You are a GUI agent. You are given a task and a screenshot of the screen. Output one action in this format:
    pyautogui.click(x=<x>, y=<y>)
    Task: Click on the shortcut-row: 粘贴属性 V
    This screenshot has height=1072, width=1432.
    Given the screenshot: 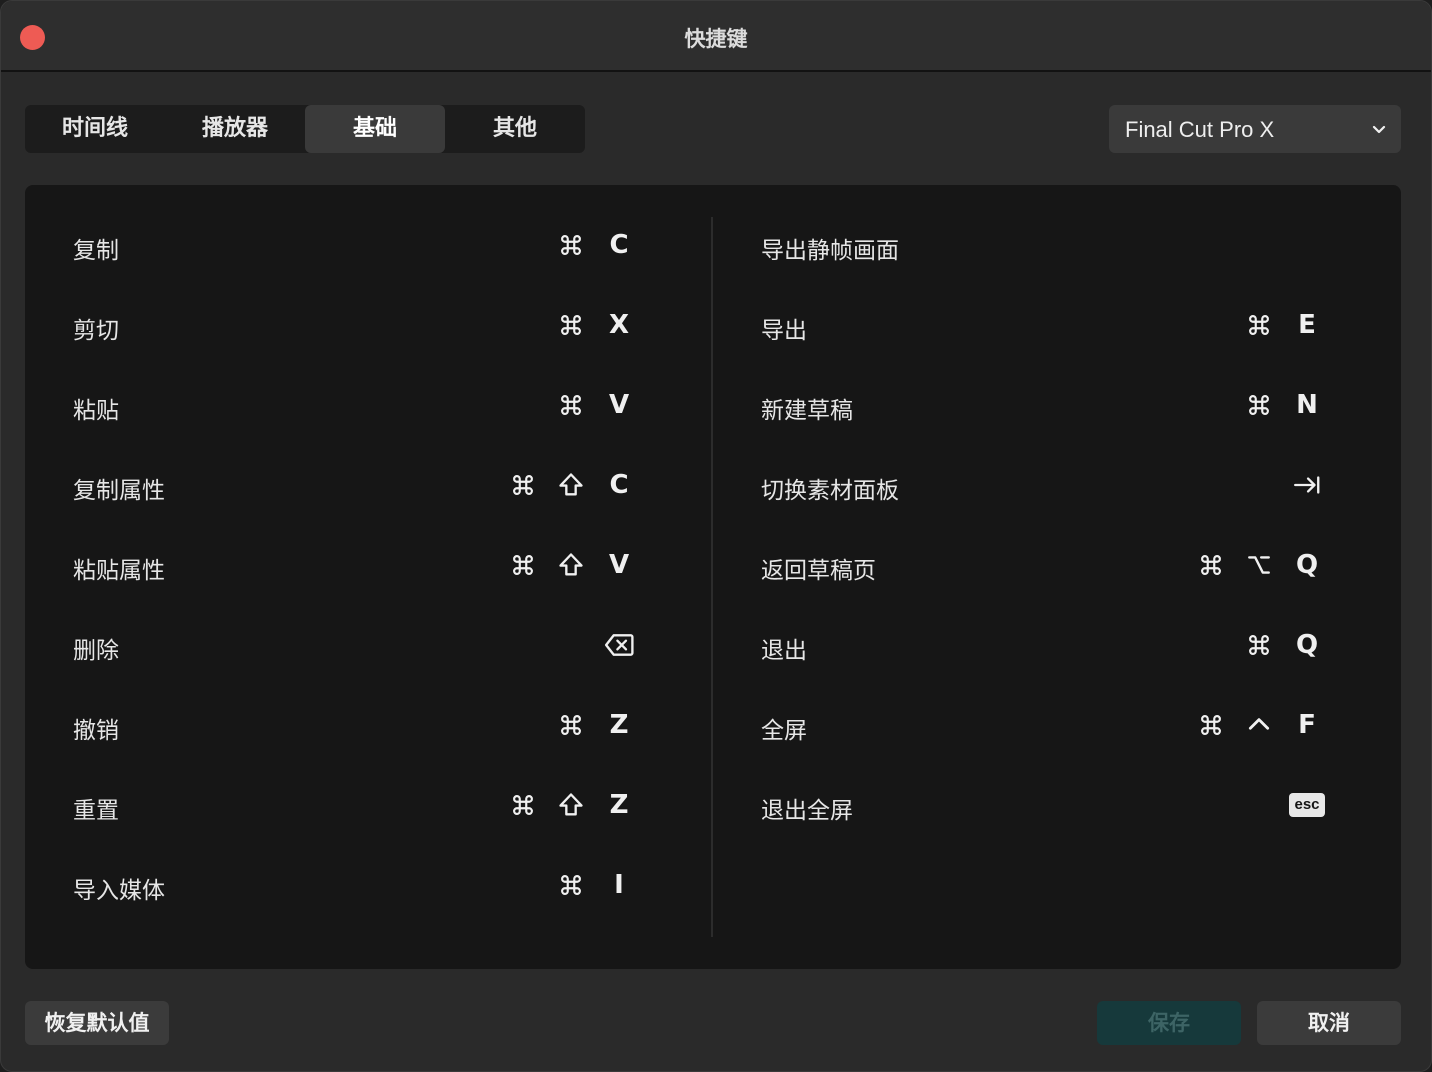 What is the action you would take?
    pyautogui.click(x=358, y=565)
    